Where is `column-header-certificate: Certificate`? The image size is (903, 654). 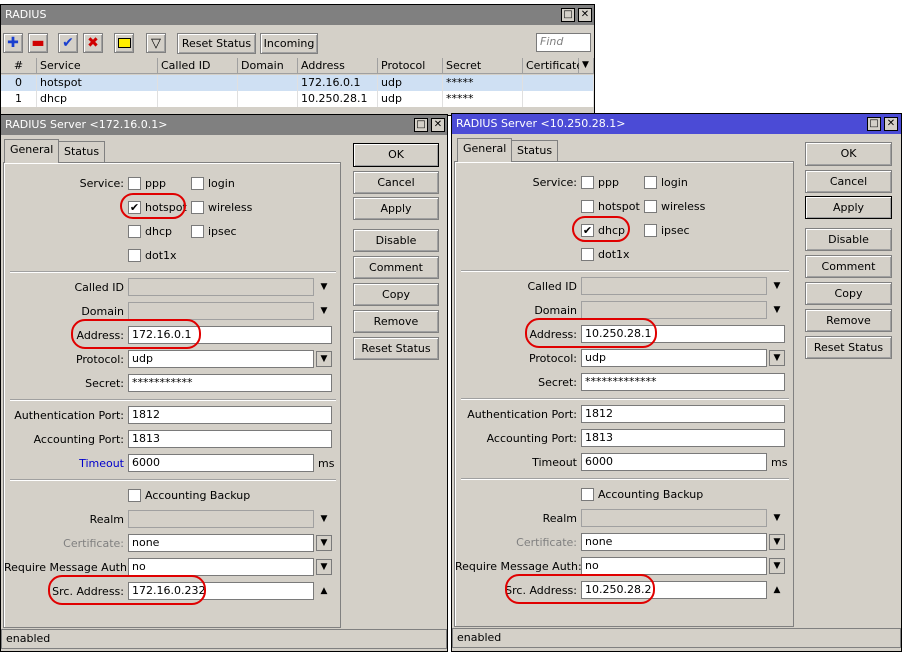
column-header-certificate: Certificate is located at coordinates (553, 66).